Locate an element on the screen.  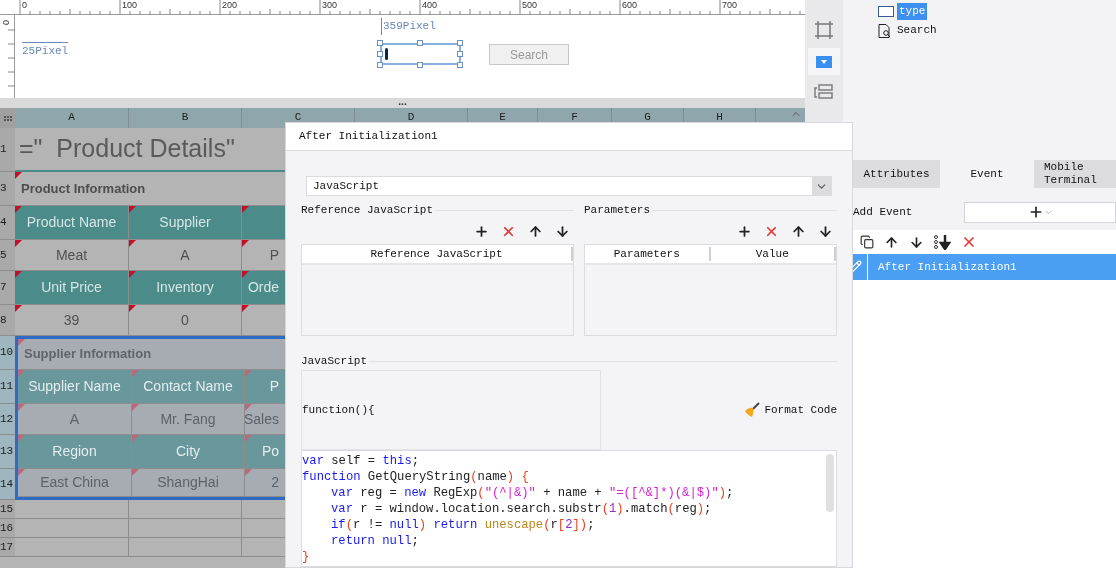
cell-text: 39 is located at coordinates (71, 320).